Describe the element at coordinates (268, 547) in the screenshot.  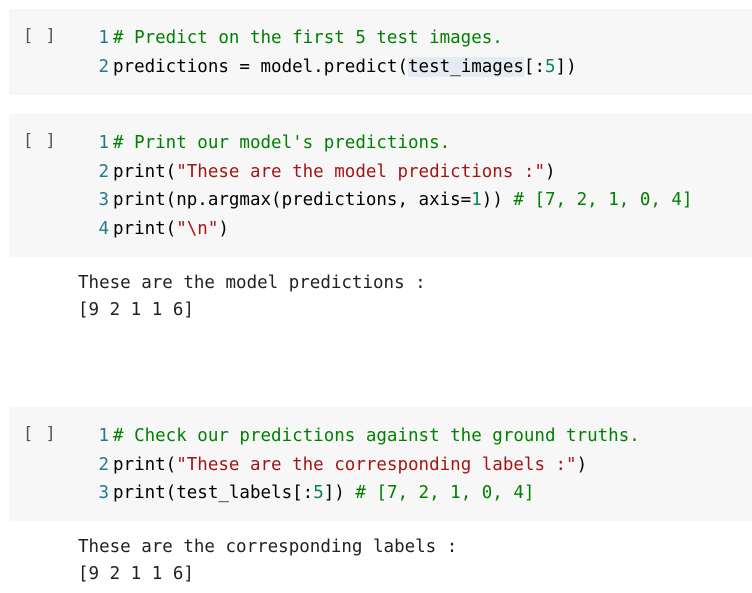
I see `output-line: These are the corresponding labels :` at that location.